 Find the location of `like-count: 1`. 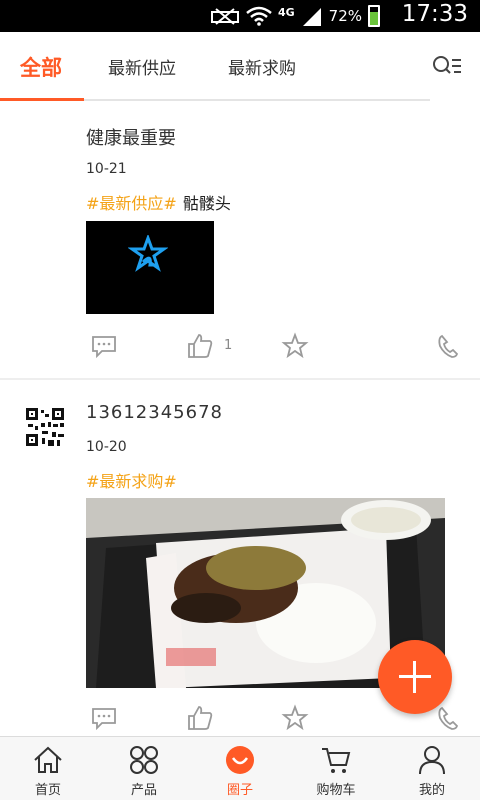

like-count: 1 is located at coordinates (228, 345).